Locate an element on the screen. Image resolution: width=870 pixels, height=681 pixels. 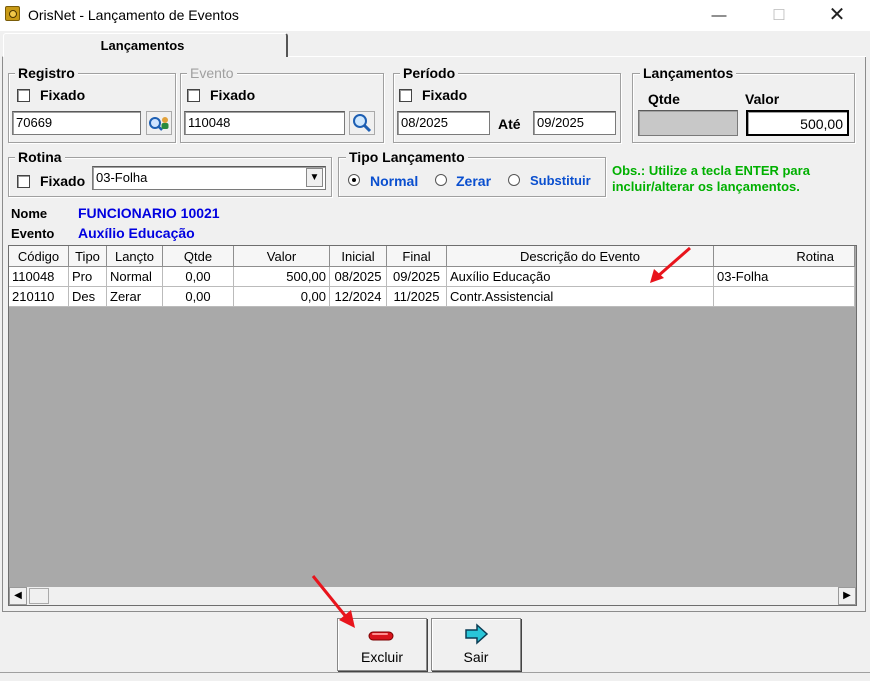
table-cell: 08/2025 is located at coordinates (358, 277).